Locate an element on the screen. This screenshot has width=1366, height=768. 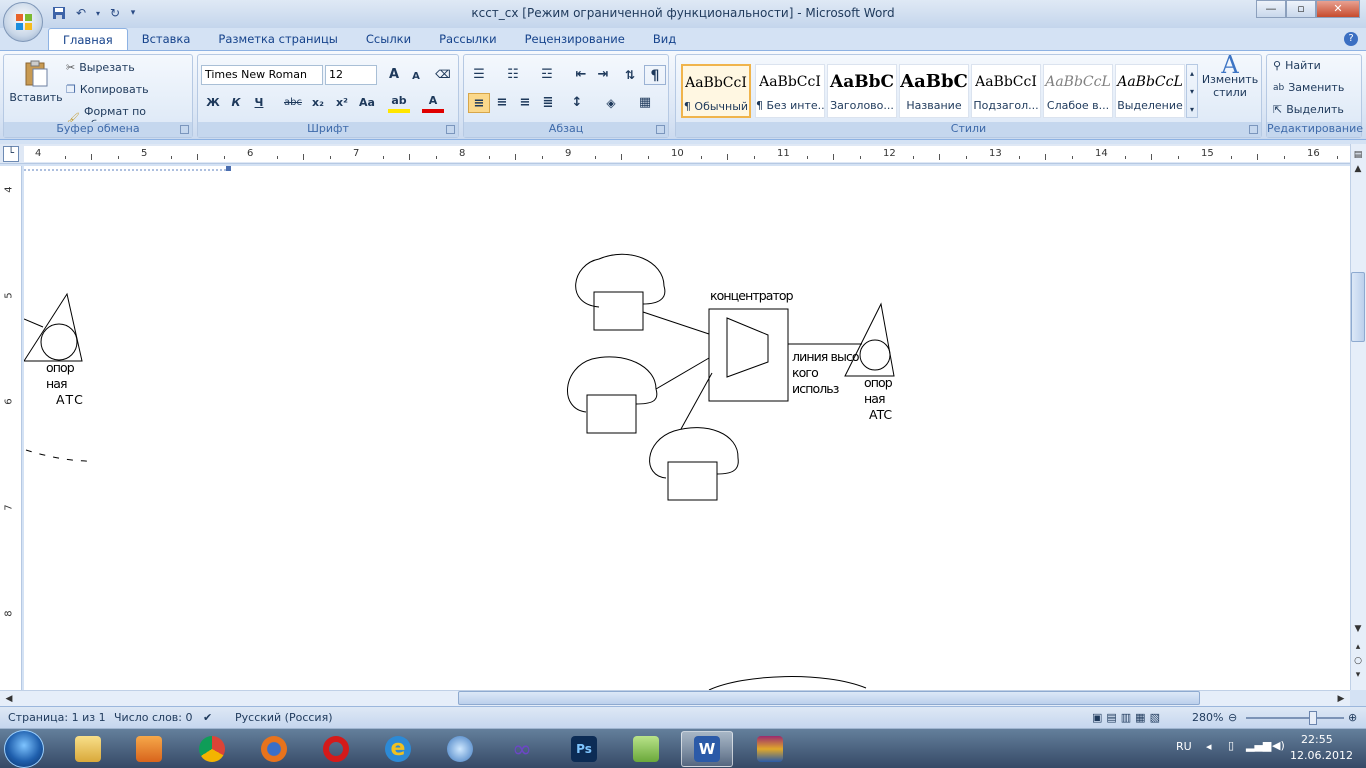
vertical-scroll-thumb is located at coordinates (1358, 307).